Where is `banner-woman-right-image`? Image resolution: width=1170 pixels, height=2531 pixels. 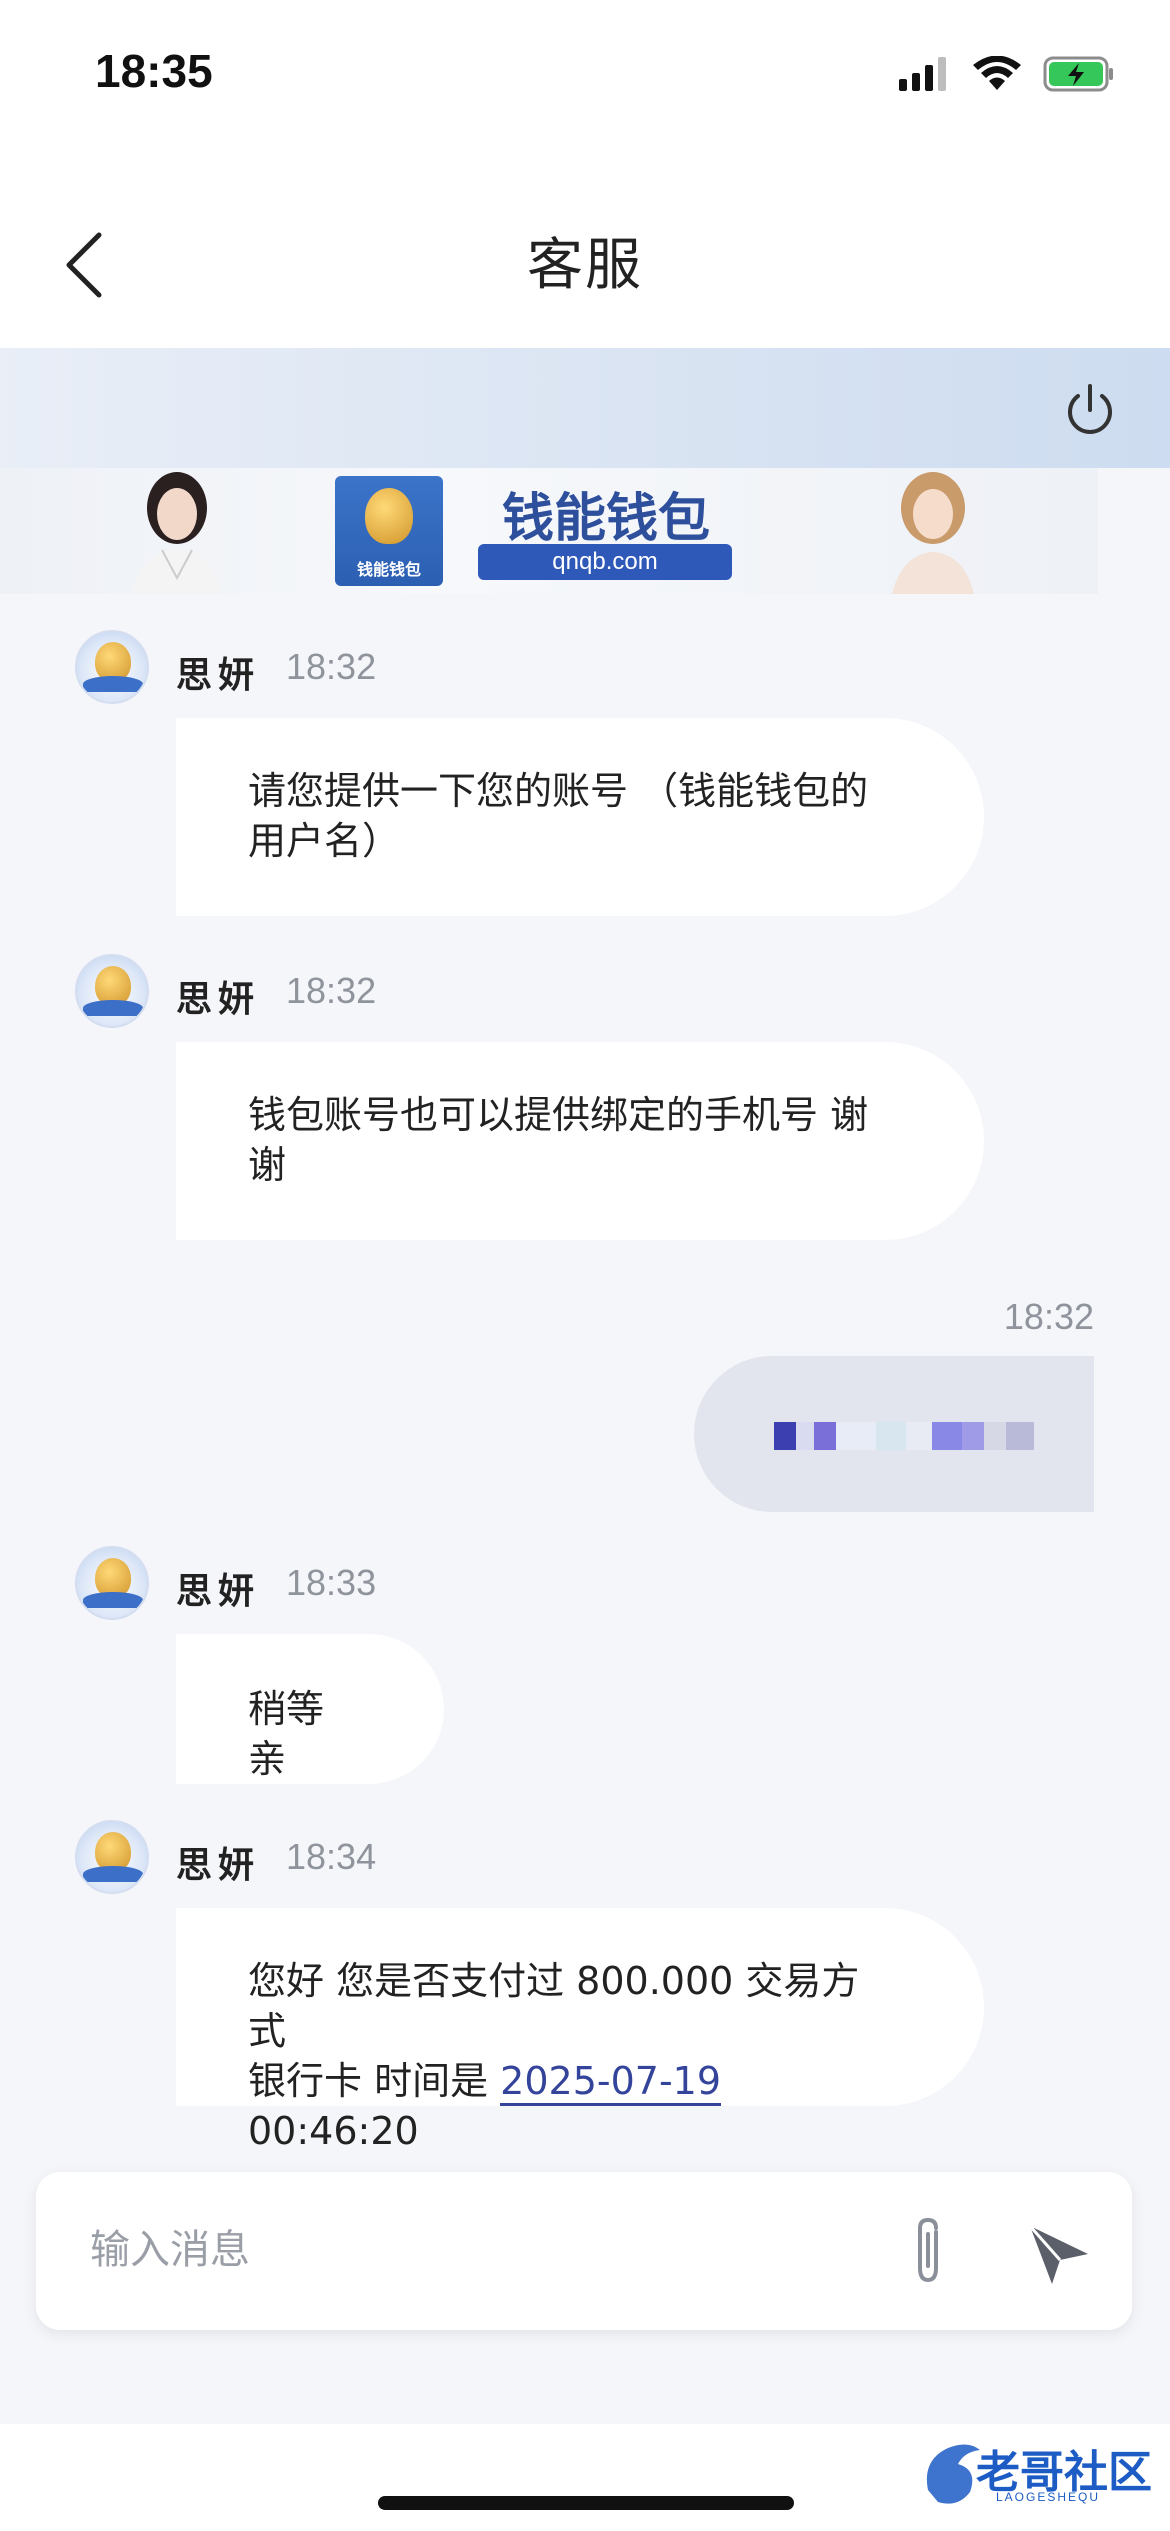 banner-woman-right-image is located at coordinates (933, 533).